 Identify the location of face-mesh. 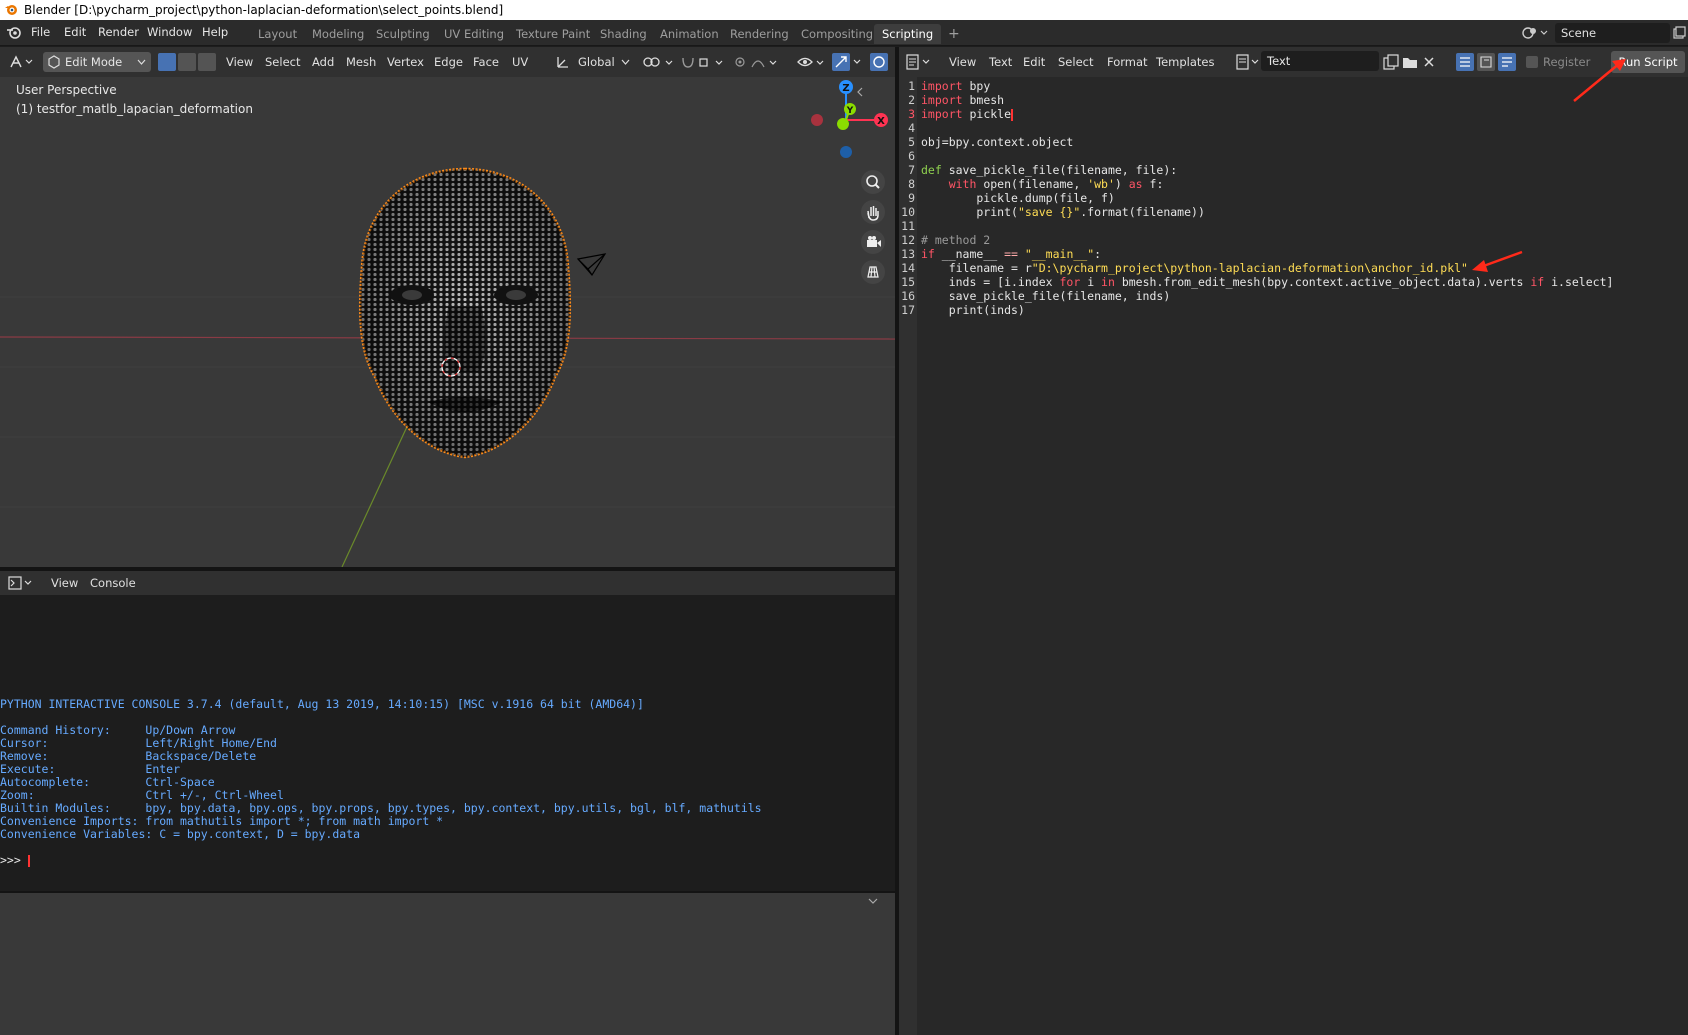
(465, 313).